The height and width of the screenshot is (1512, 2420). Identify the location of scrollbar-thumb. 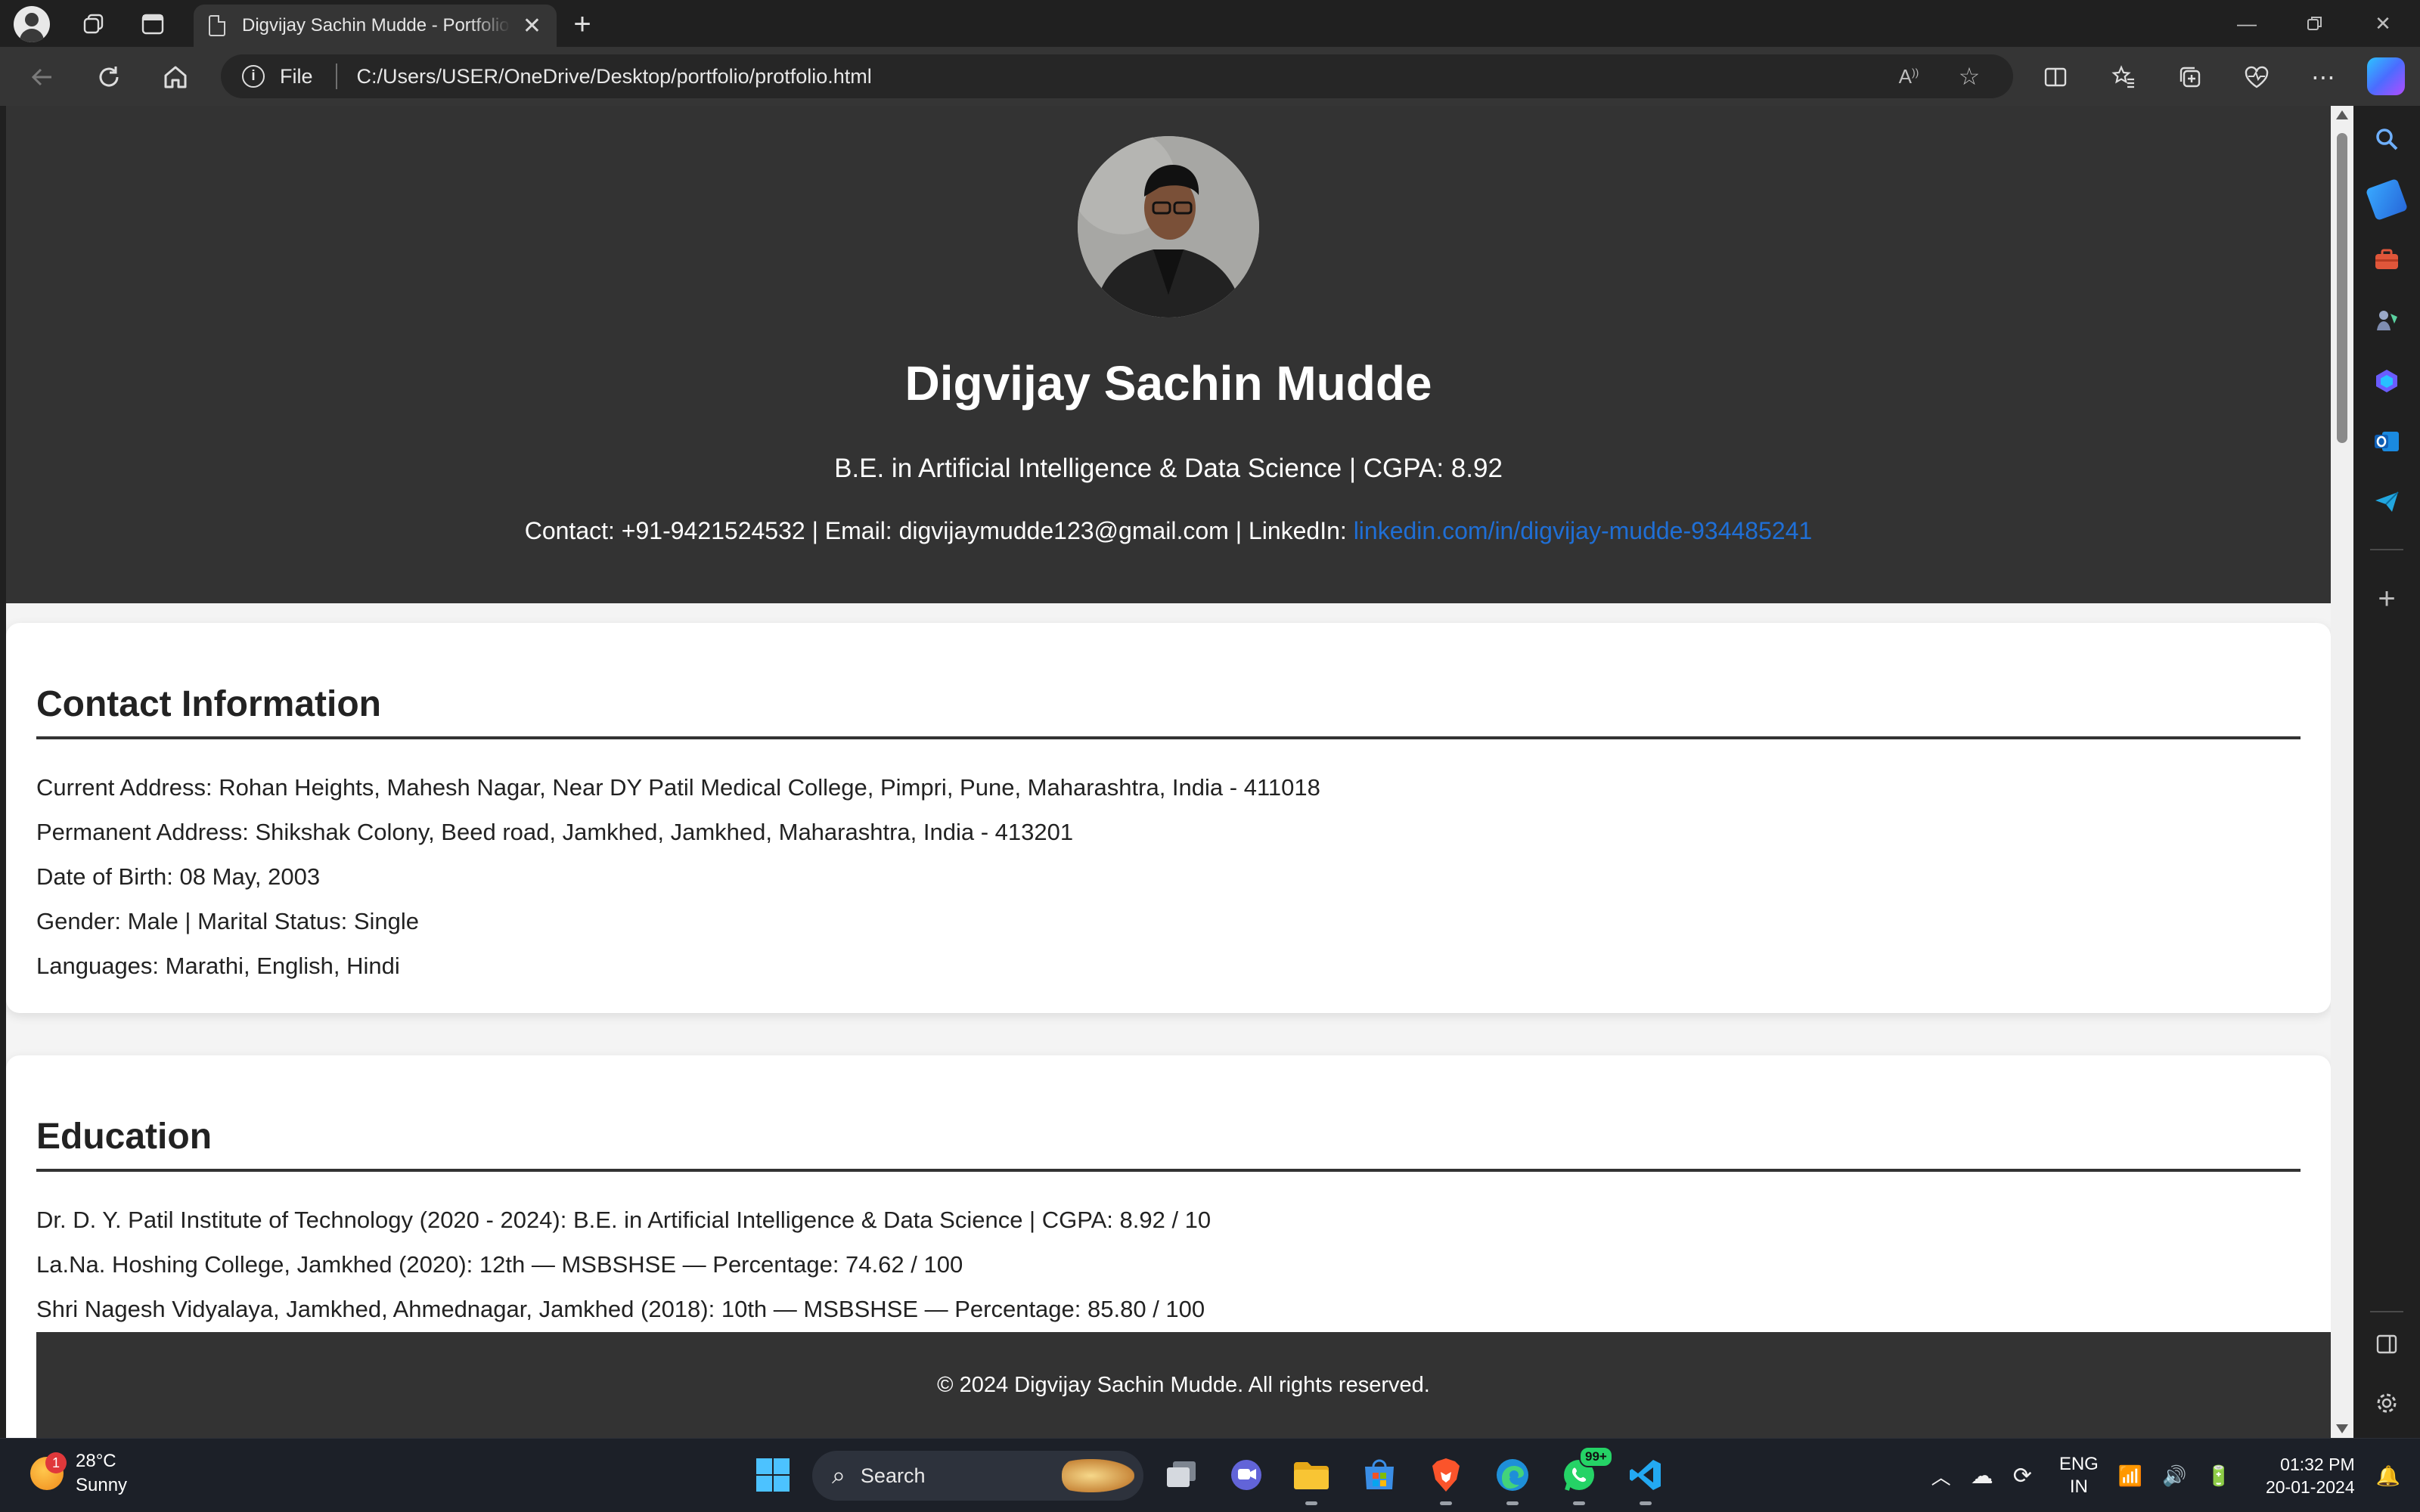
(2342, 288).